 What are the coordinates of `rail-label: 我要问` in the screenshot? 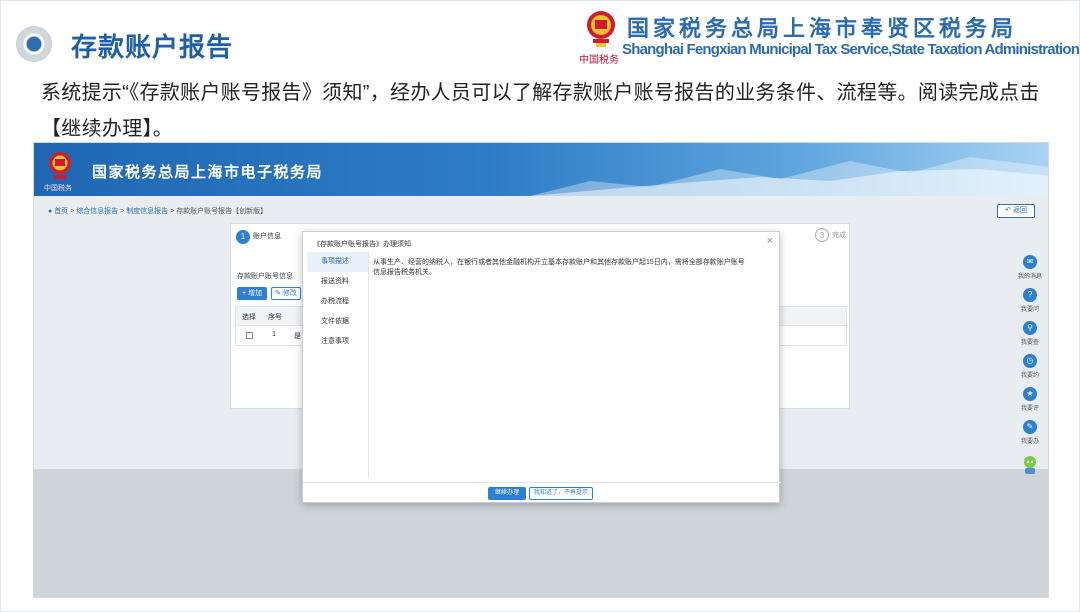 It's located at (1029, 310).